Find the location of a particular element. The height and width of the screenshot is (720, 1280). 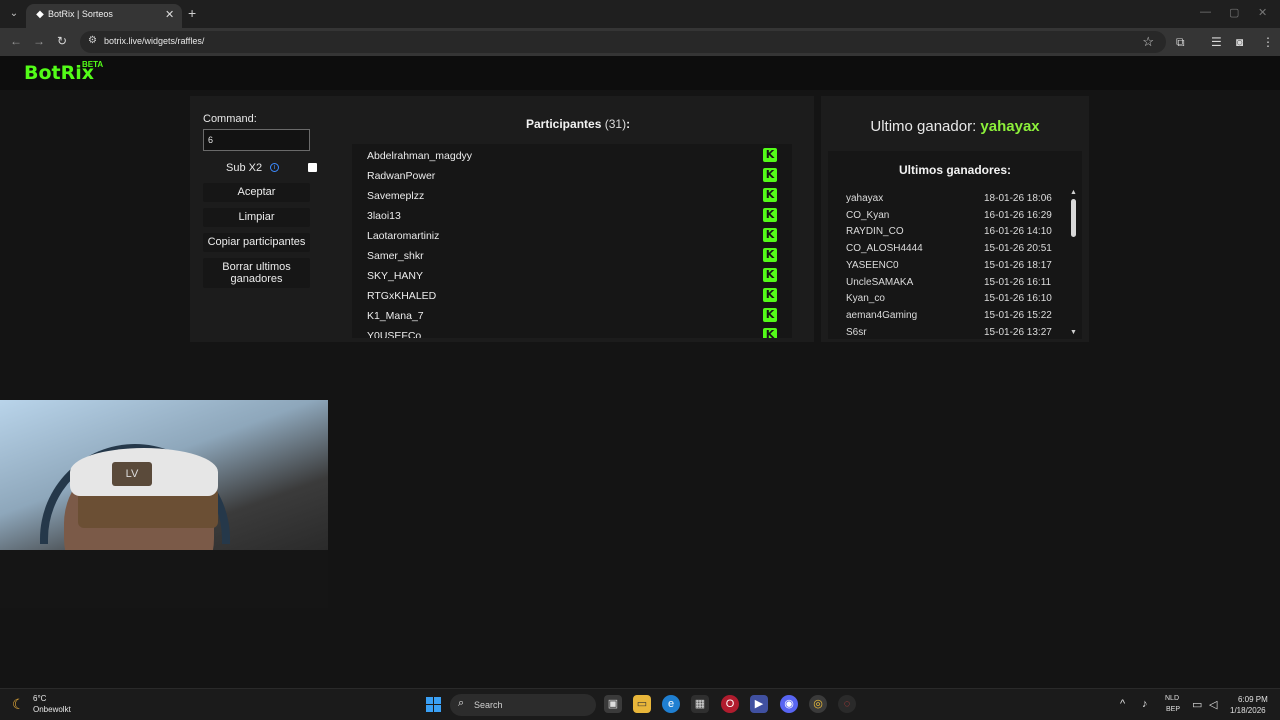

close-window-icon: ✕ is located at coordinates (1262, 12).